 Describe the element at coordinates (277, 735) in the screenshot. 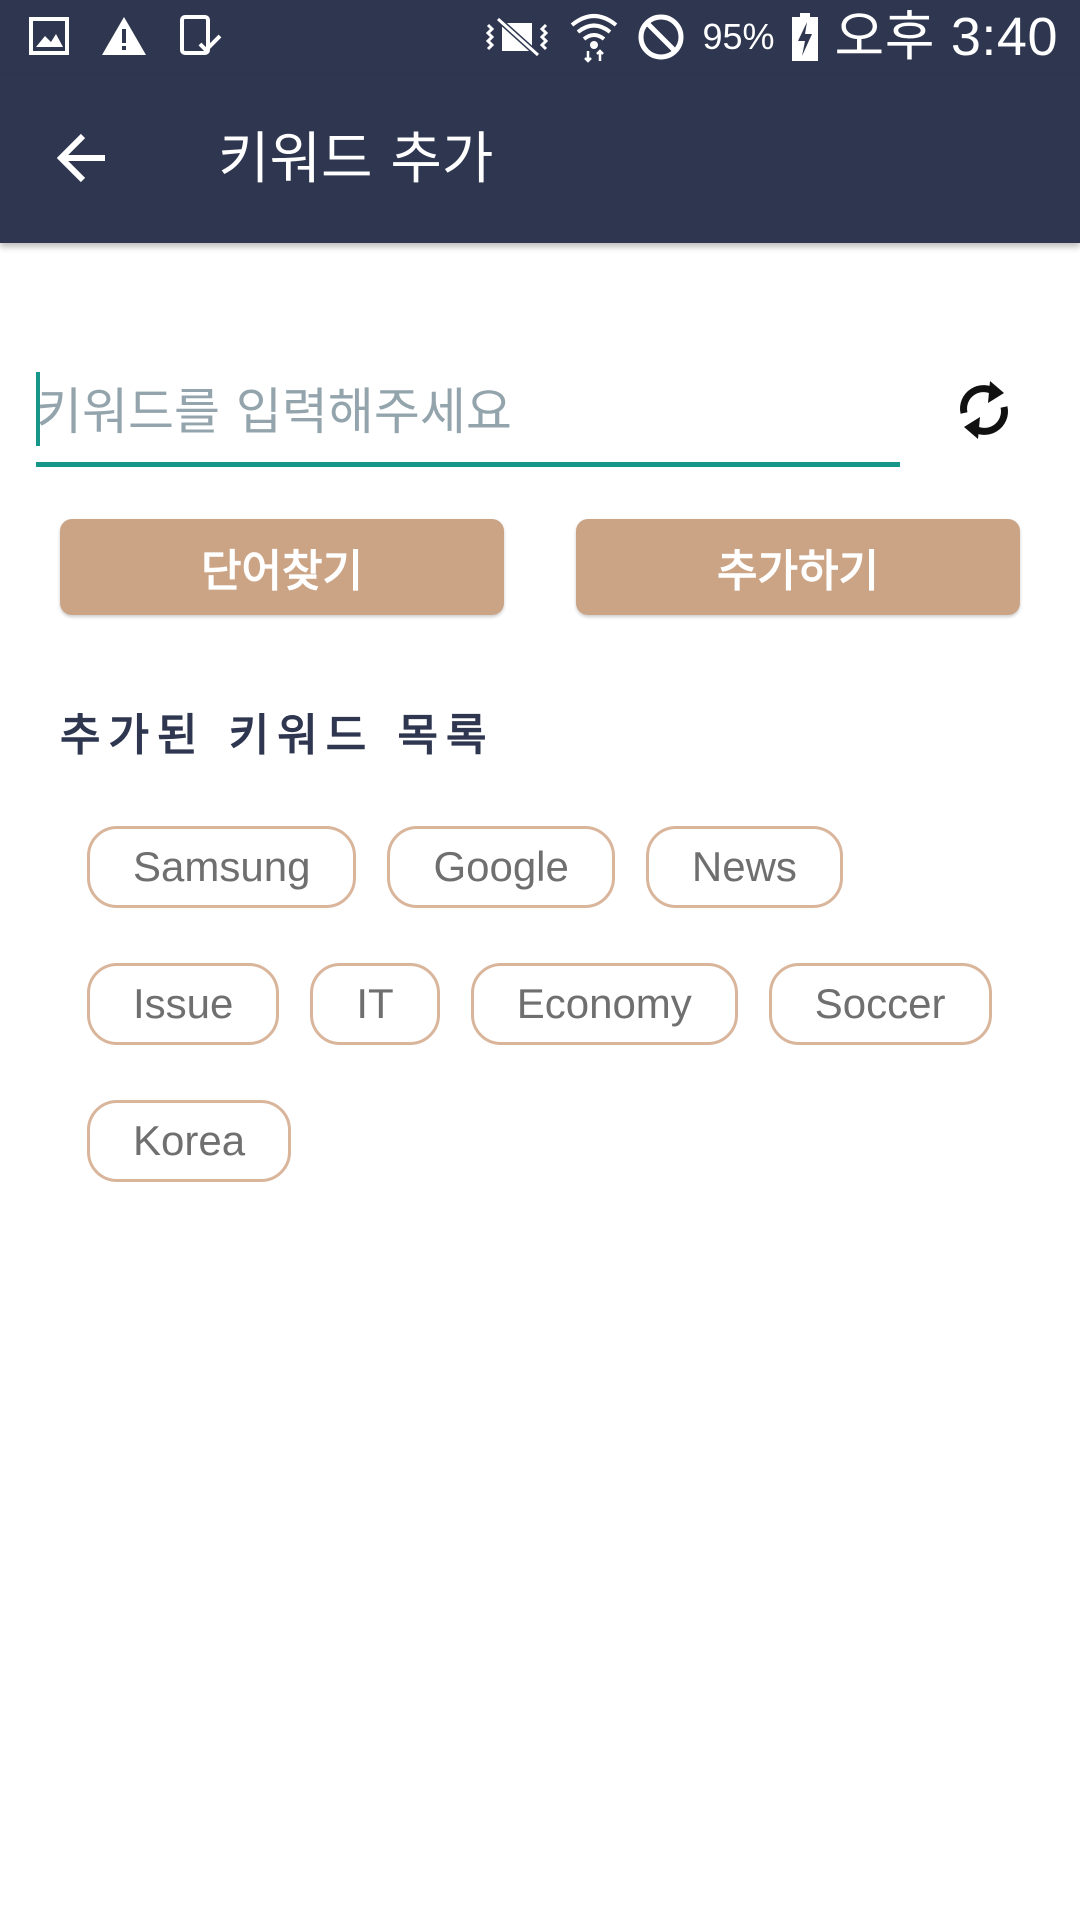

I see `added-keywords-title: 추가된 키워드 목록` at that location.